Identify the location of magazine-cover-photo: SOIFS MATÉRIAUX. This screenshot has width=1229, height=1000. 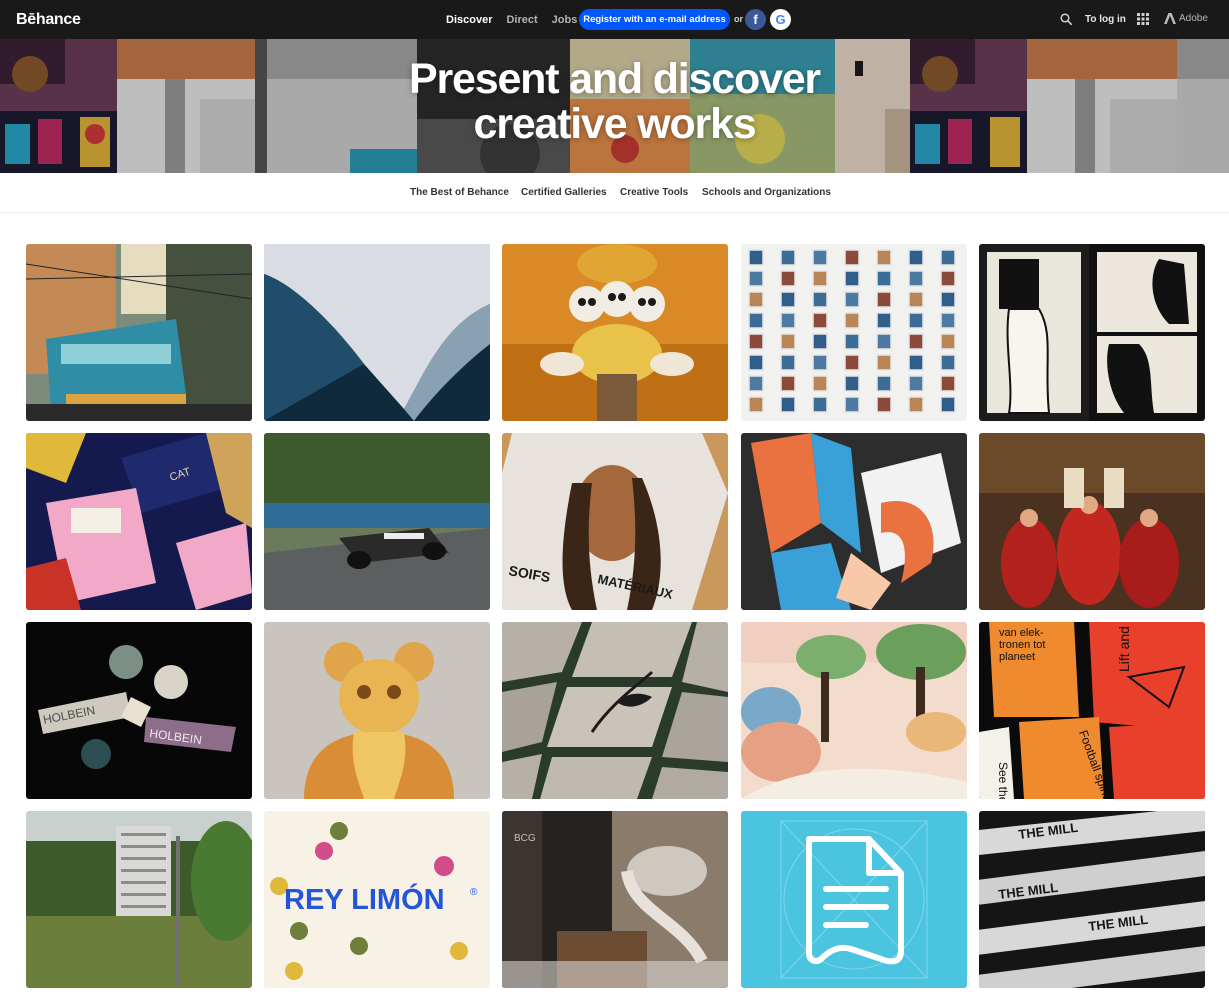
(615, 521).